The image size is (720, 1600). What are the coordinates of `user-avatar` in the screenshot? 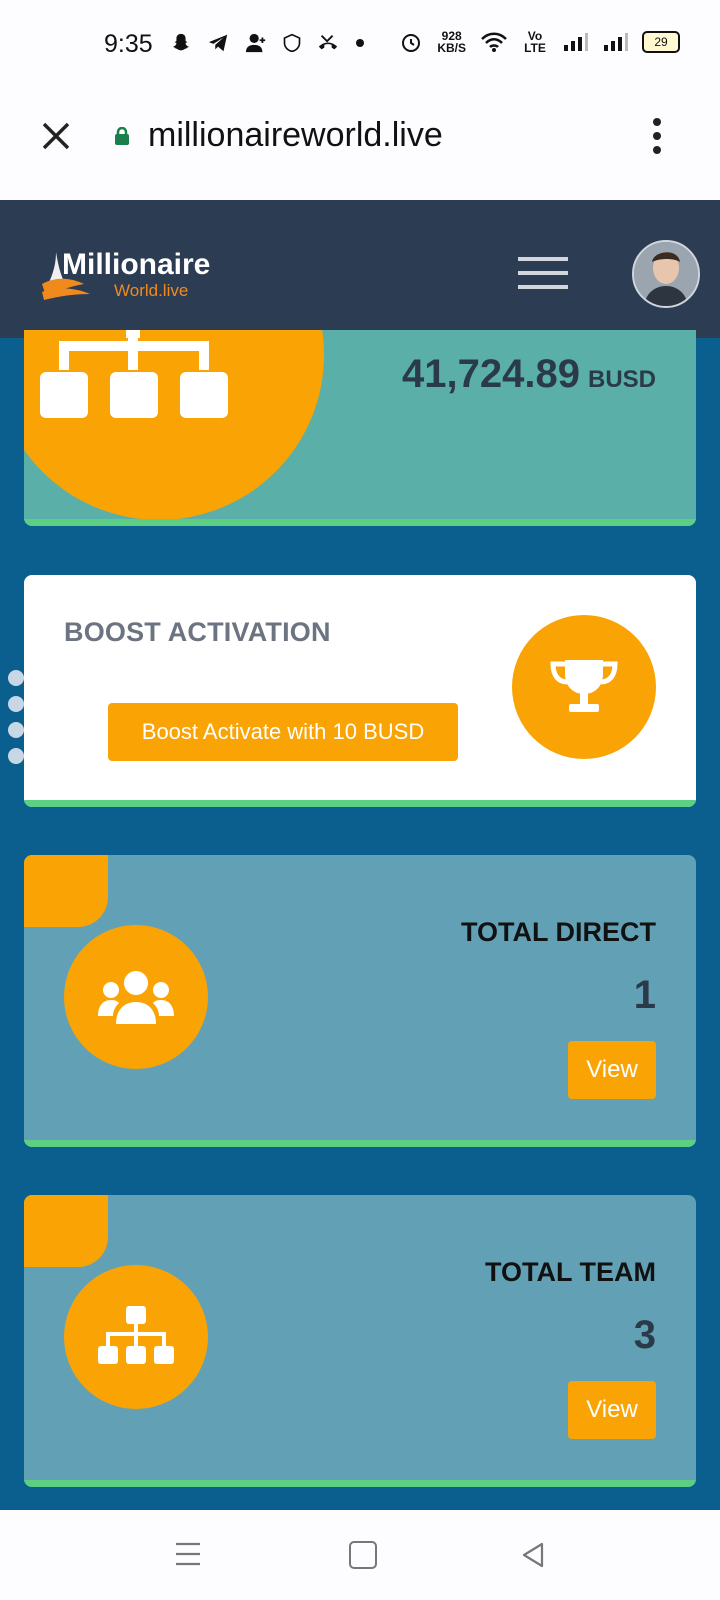 It's located at (666, 274).